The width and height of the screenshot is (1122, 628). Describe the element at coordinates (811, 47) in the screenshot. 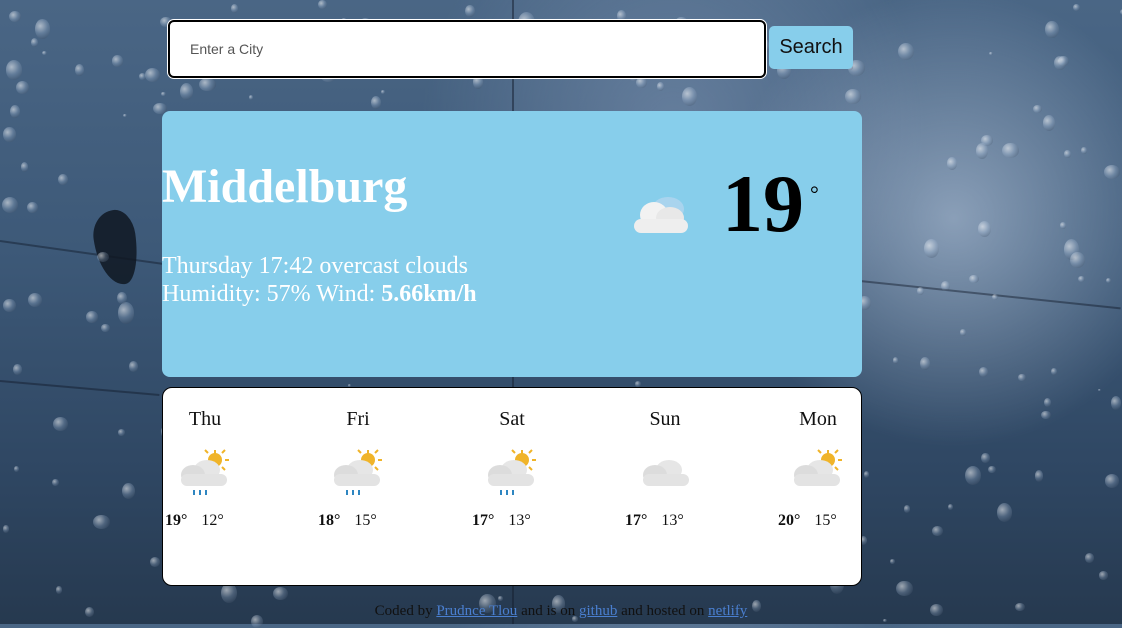

I see `search-button: Search` at that location.